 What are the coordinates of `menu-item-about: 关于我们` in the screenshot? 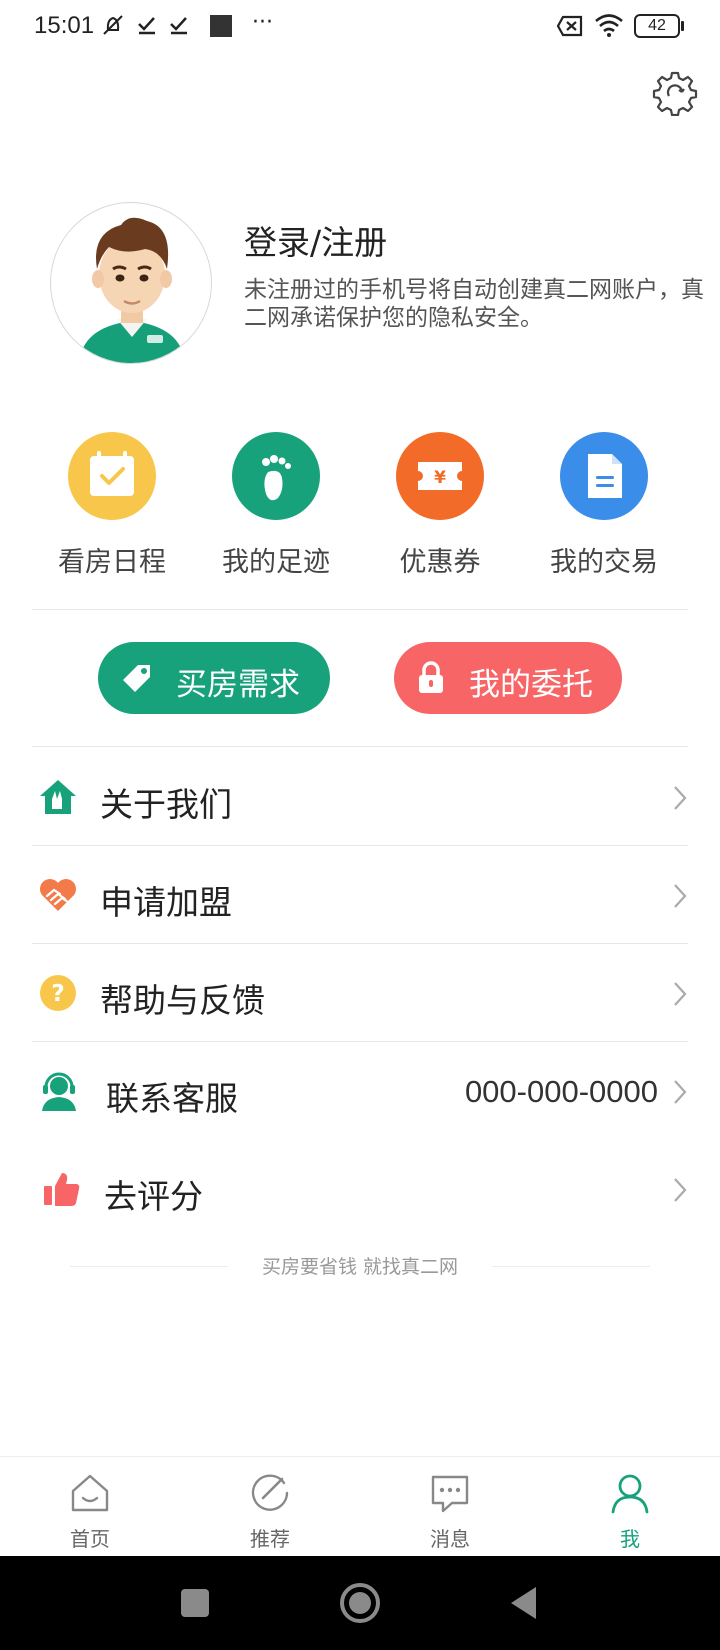 It's located at (360, 797).